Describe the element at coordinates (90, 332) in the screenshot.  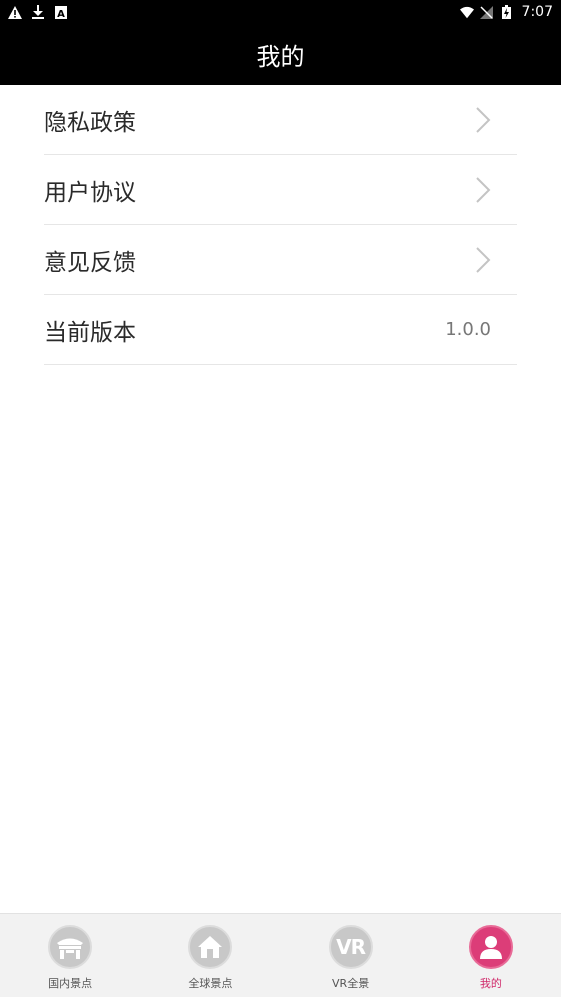
I see `menu-item-label: 当前版本` at that location.